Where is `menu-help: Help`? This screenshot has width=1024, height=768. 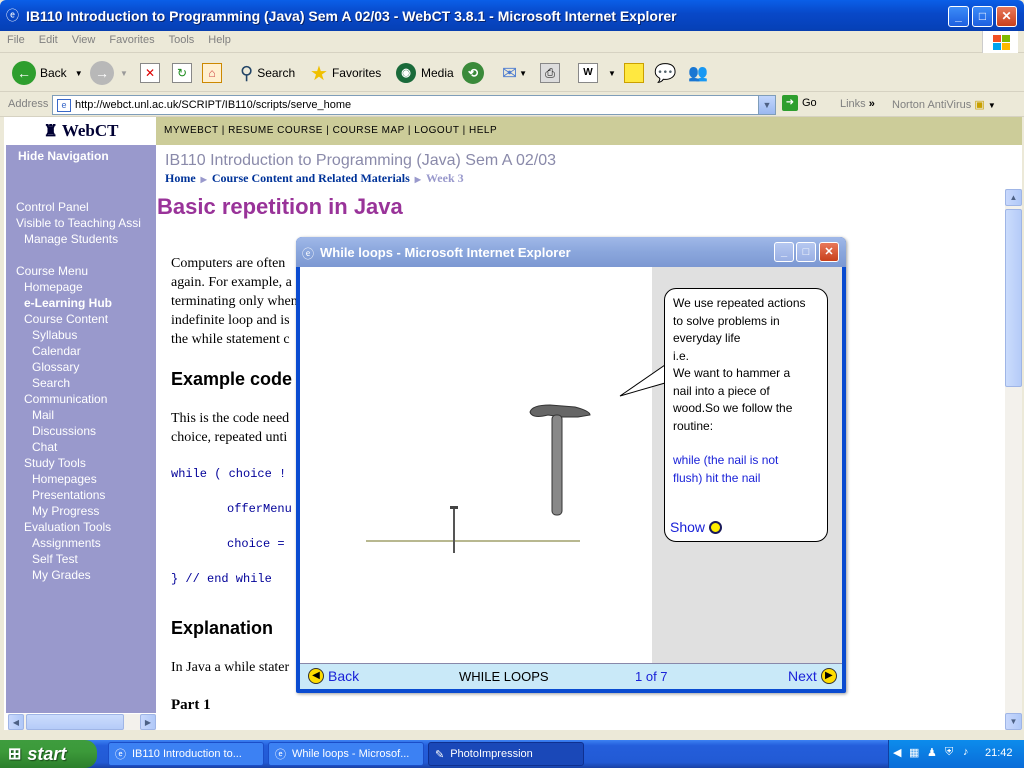 menu-help: Help is located at coordinates (219, 40).